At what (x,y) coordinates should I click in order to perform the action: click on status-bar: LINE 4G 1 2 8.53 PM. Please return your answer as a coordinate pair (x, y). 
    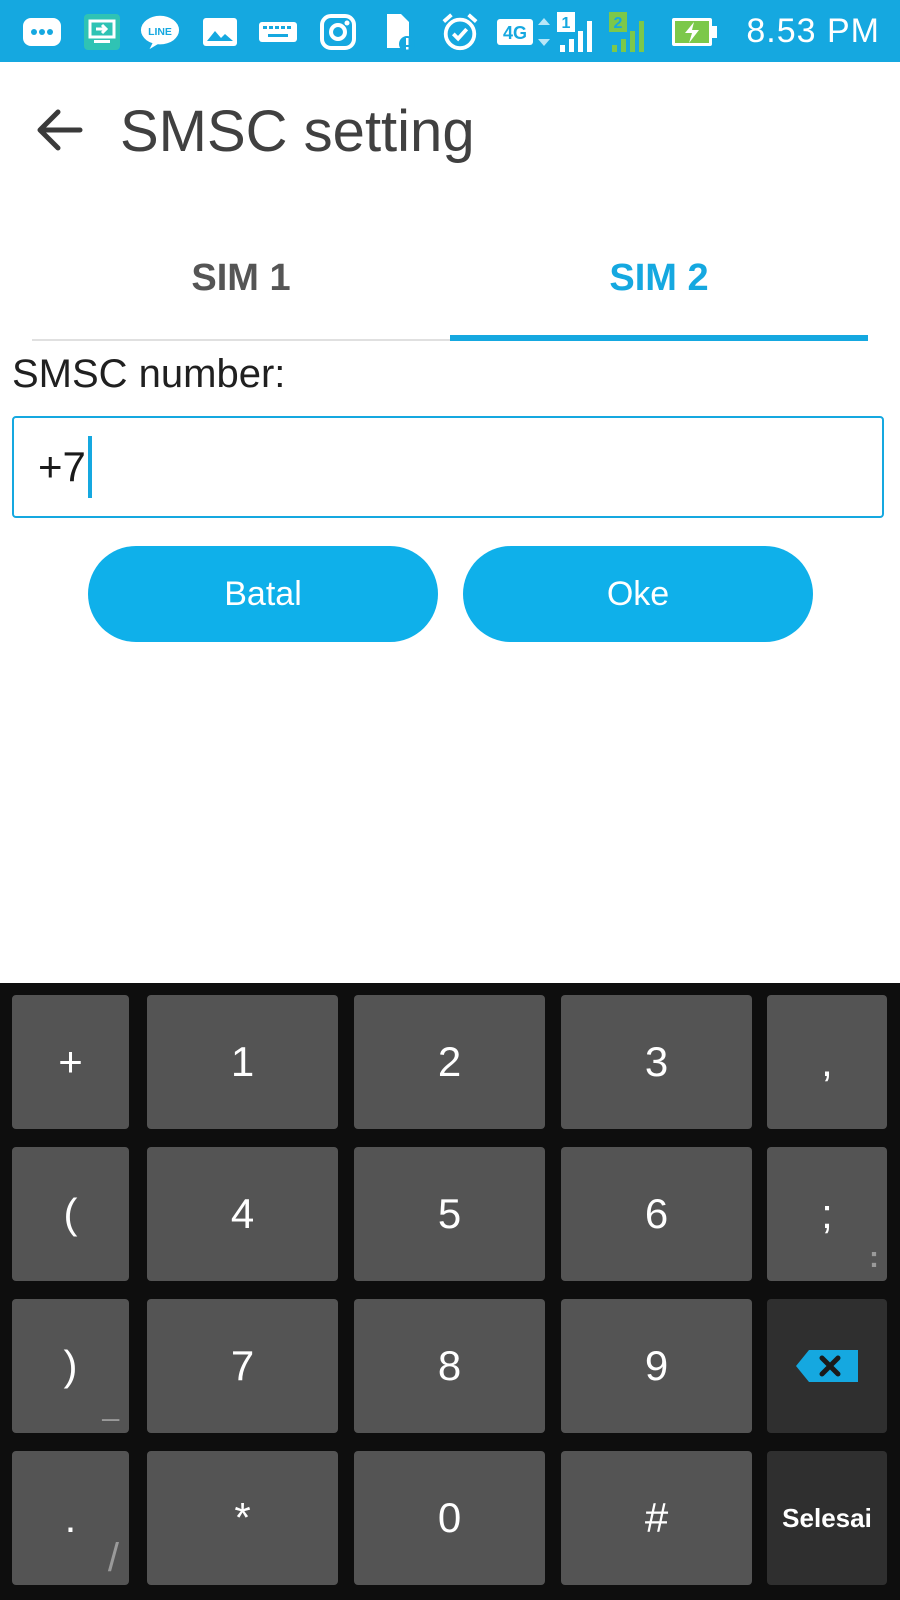
    Looking at the image, I should click on (450, 31).